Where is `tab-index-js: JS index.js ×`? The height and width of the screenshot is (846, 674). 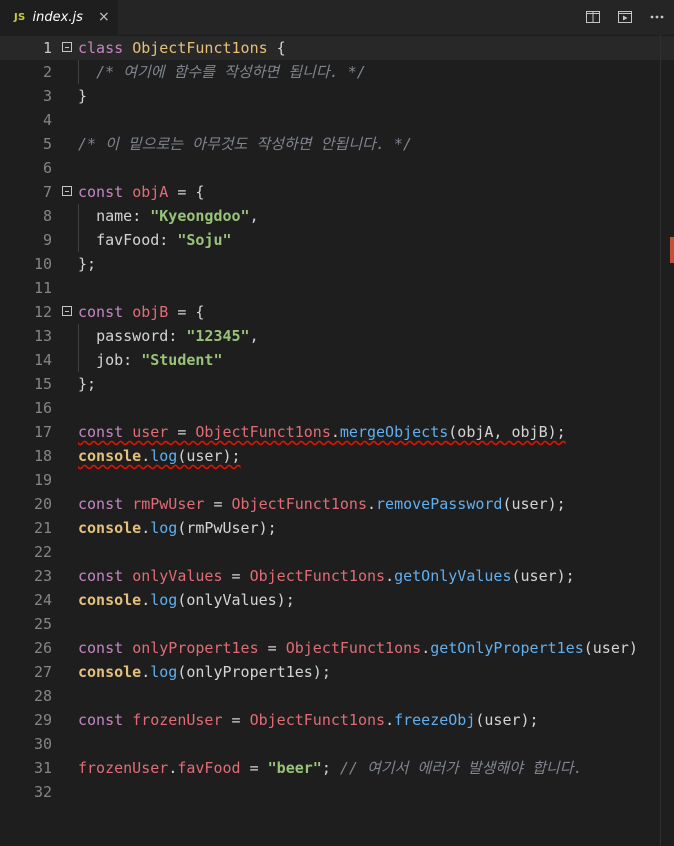 tab-index-js: JS index.js × is located at coordinates (59, 17).